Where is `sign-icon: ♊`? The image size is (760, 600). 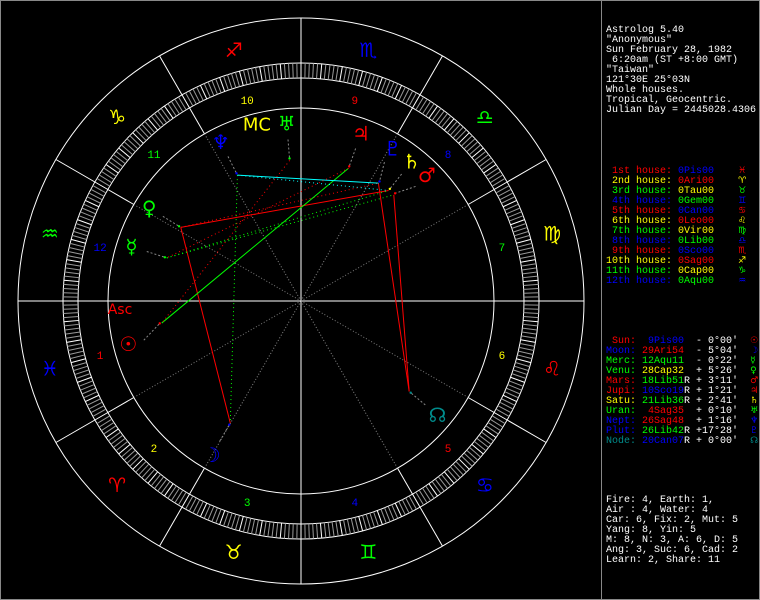
sign-icon: ♊ is located at coordinates (742, 201).